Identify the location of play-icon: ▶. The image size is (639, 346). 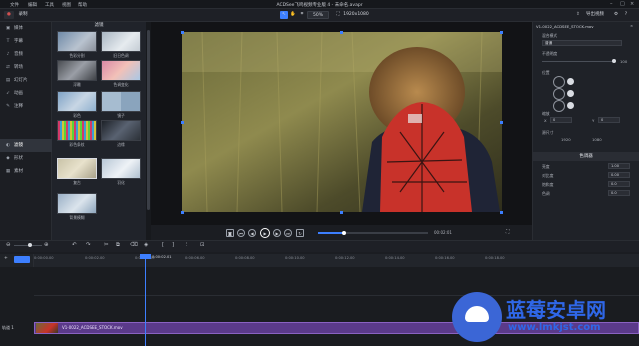
(265, 233).